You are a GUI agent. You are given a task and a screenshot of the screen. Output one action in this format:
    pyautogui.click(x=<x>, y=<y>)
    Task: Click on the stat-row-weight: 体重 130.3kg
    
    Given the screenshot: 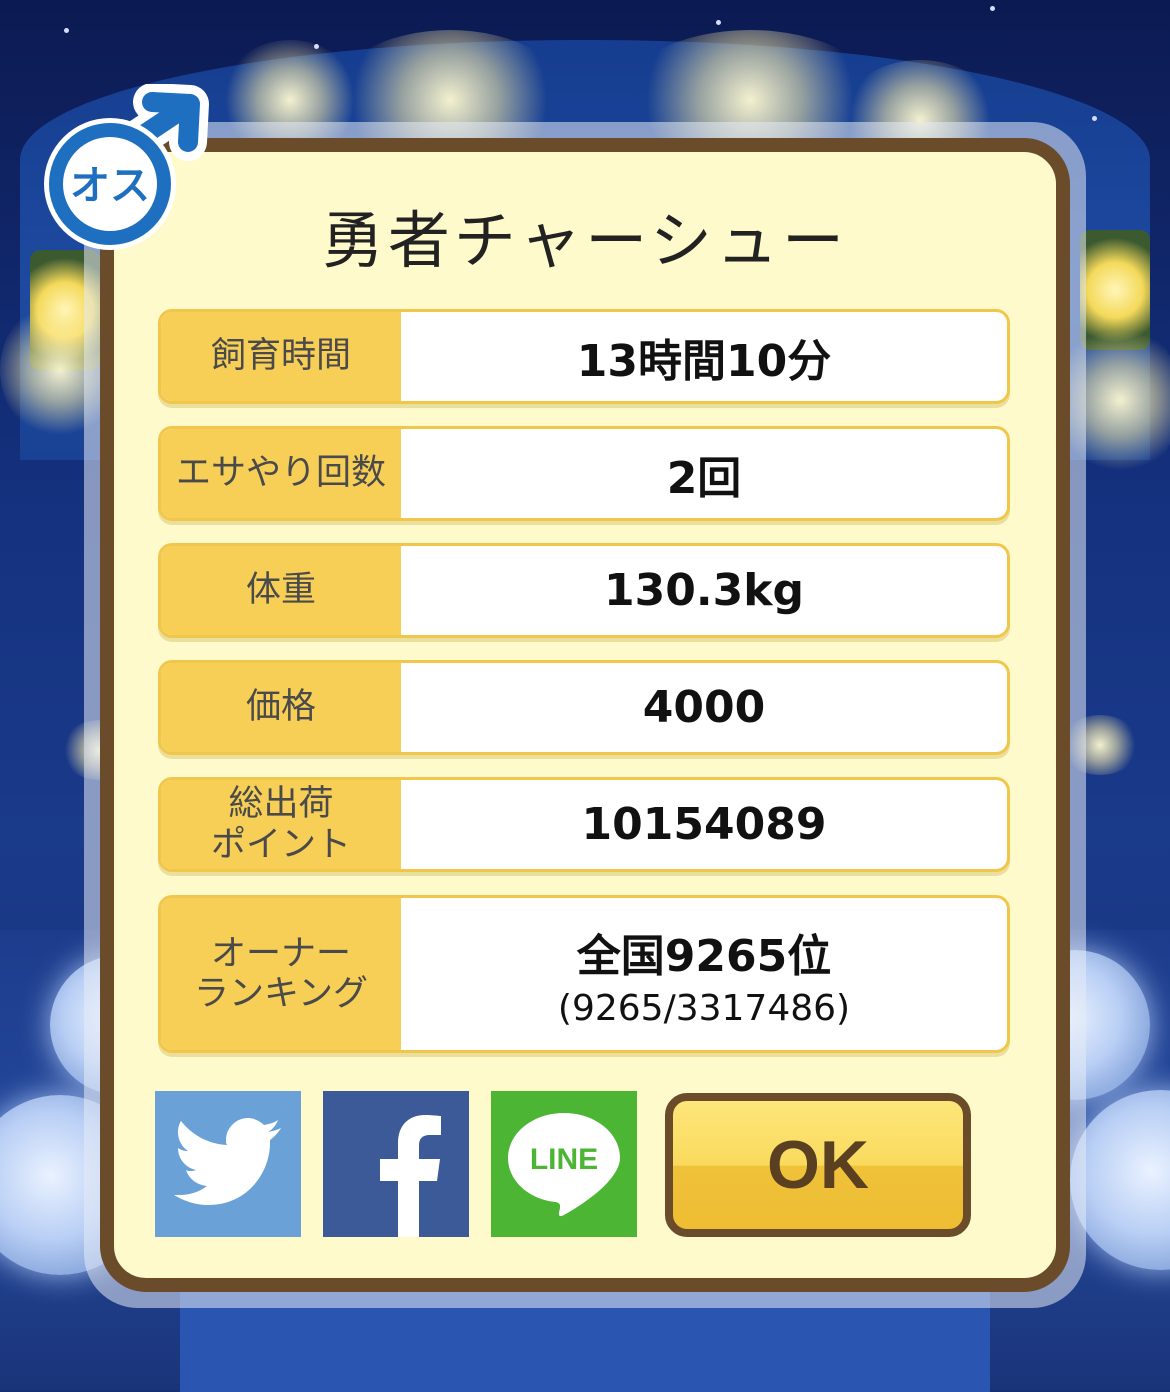 What is the action you would take?
    pyautogui.click(x=584, y=590)
    